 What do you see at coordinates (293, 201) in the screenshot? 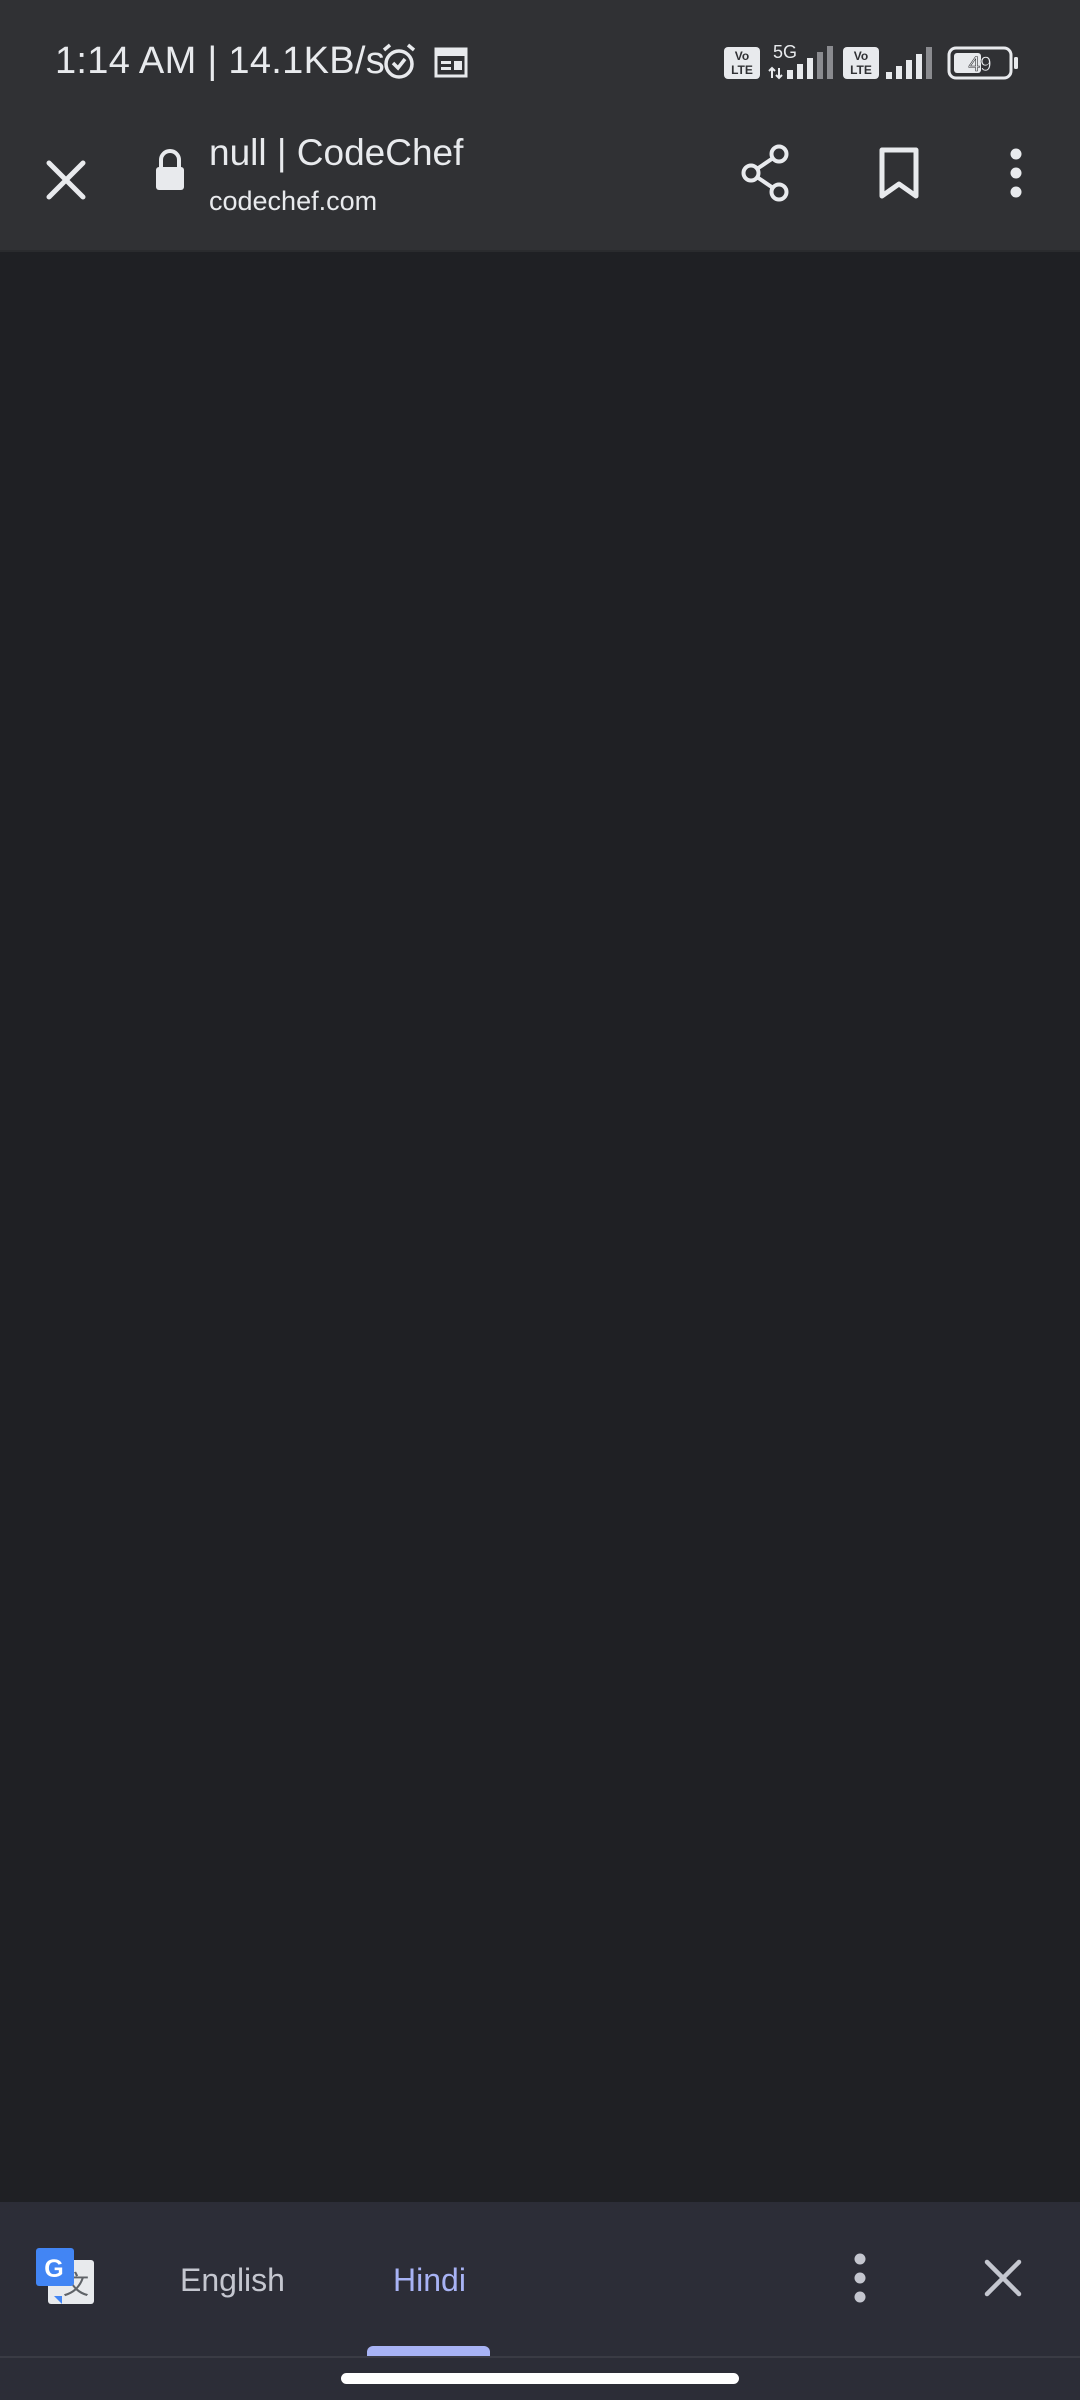
I see `page-url: codechef.com` at bounding box center [293, 201].